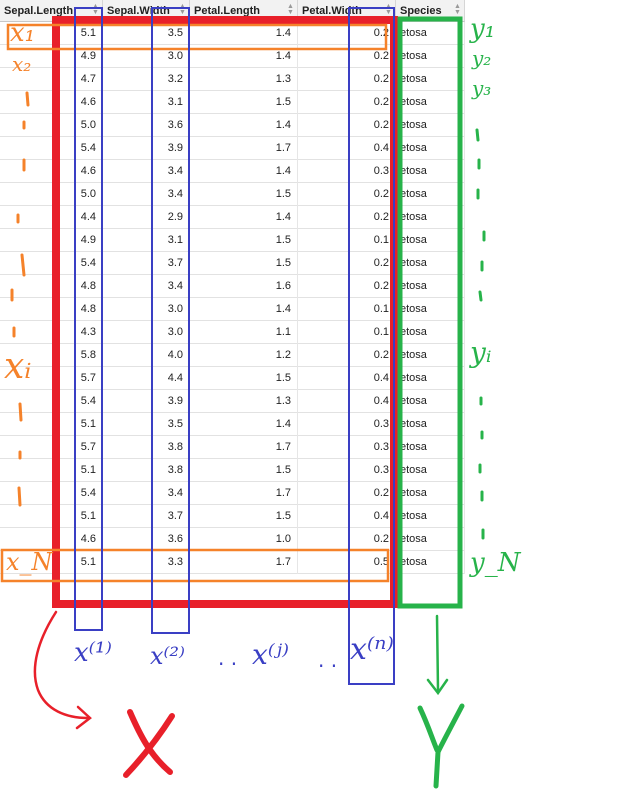 The image size is (643, 789). What do you see at coordinates (480, 334) in the screenshot?
I see `target-ellipsis-right` at bounding box center [480, 334].